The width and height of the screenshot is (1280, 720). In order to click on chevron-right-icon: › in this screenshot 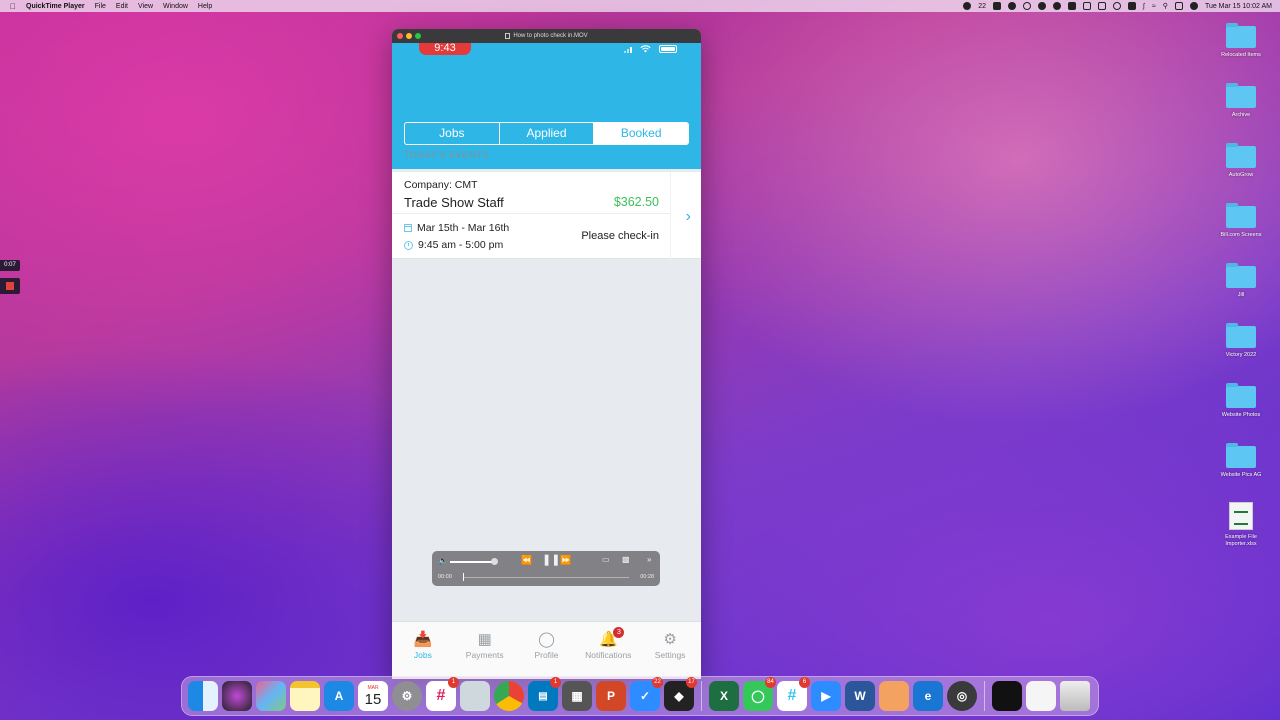, I will do `click(688, 217)`.